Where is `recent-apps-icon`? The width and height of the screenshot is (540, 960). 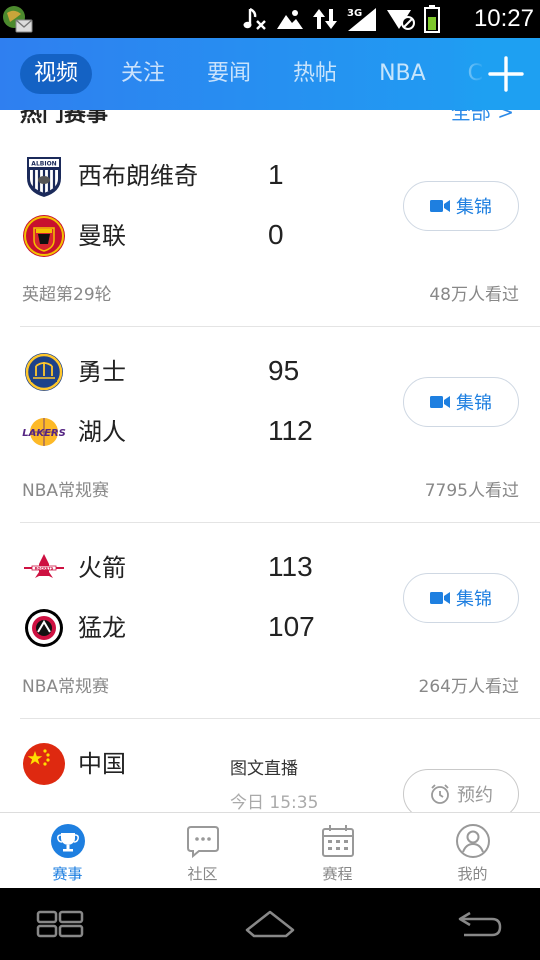 recent-apps-icon is located at coordinates (60, 924).